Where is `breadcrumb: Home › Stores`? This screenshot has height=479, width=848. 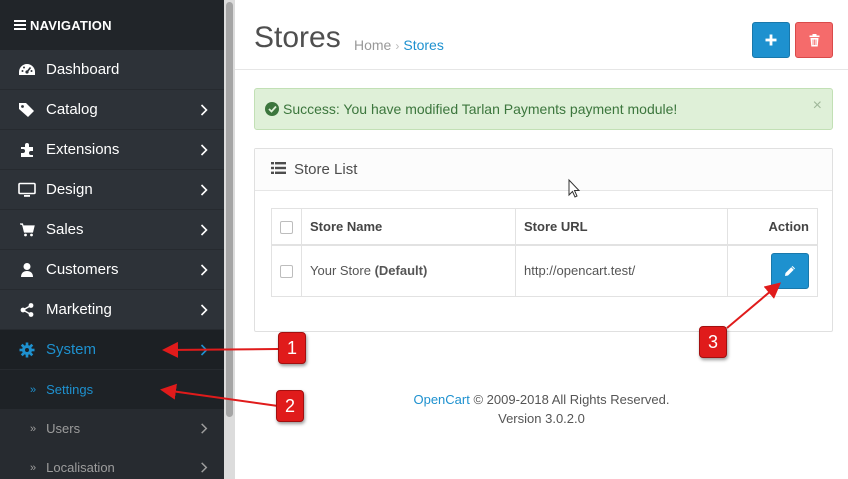
breadcrumb: Home › Stores is located at coordinates (399, 45).